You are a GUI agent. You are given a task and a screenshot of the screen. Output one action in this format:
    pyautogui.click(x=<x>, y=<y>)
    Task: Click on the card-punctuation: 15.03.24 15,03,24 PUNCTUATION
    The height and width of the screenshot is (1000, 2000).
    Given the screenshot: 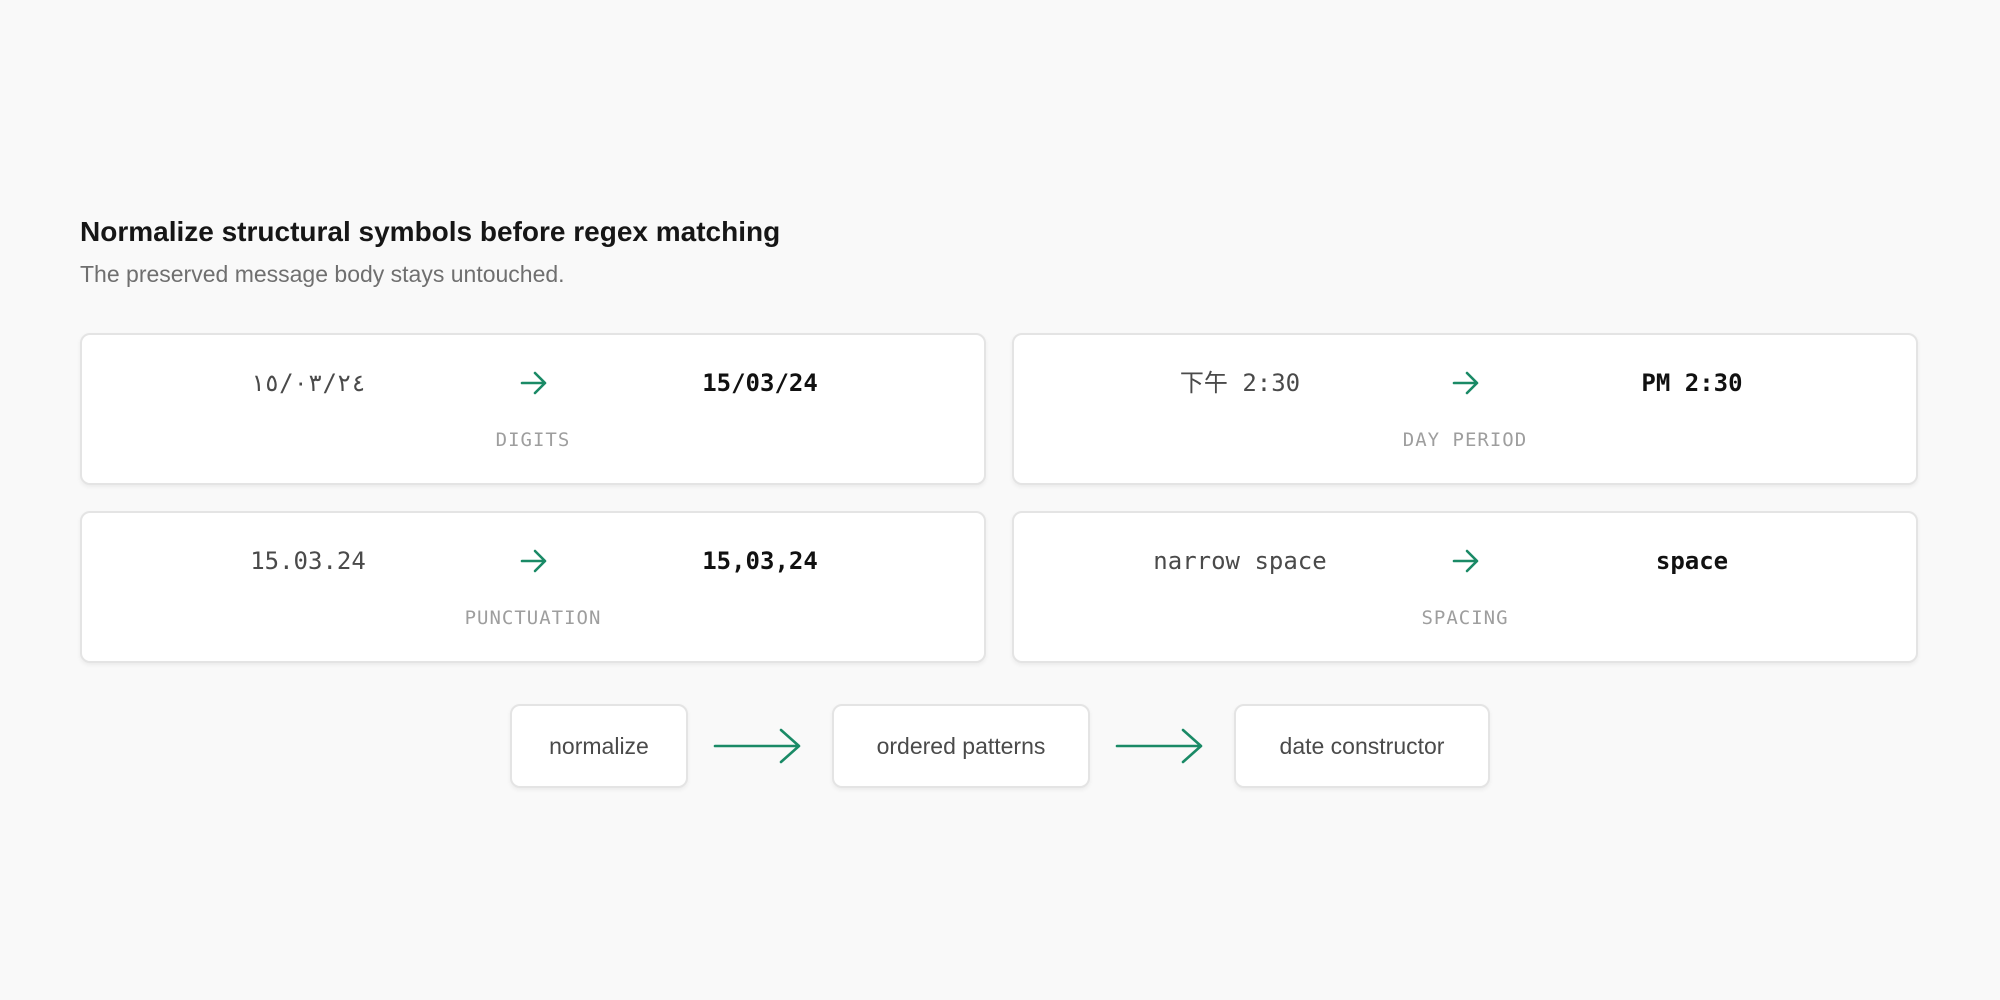 What is the action you would take?
    pyautogui.click(x=533, y=587)
    